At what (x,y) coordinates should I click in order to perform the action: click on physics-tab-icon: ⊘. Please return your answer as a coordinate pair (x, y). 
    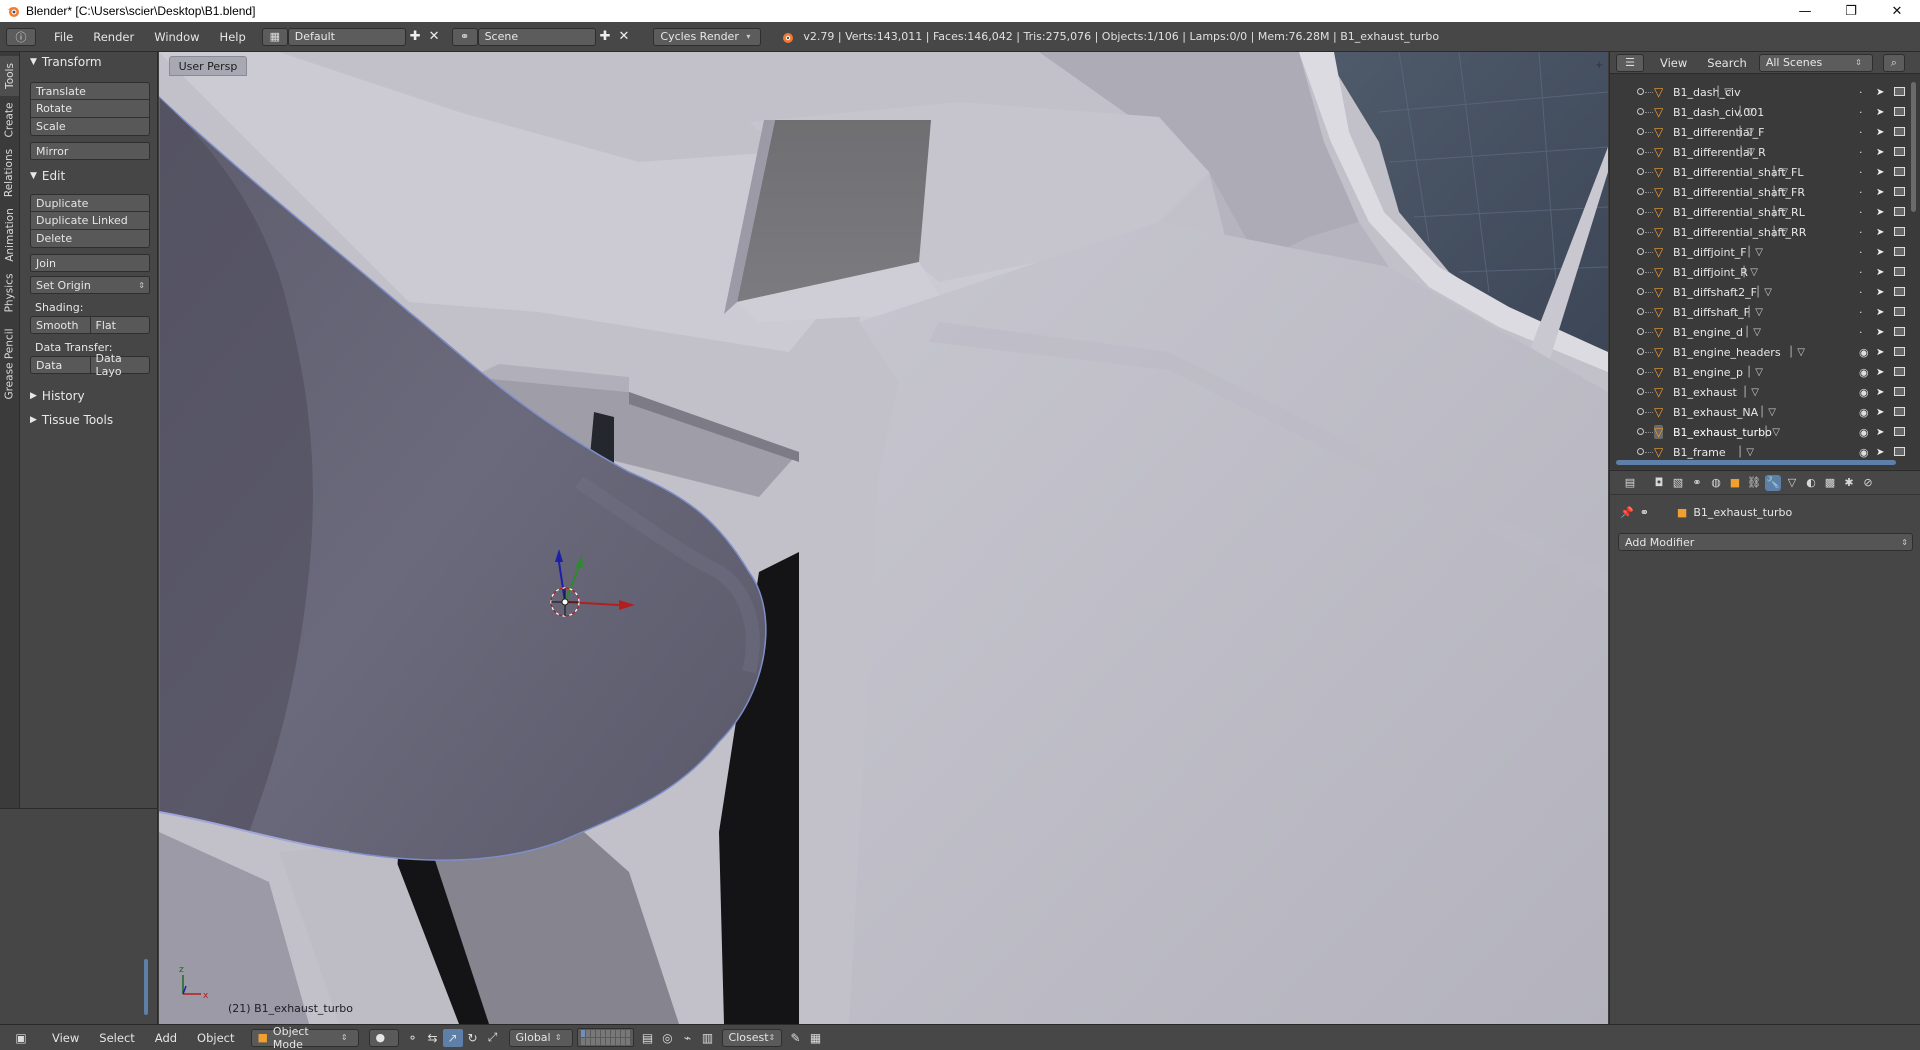
    Looking at the image, I should click on (1868, 483).